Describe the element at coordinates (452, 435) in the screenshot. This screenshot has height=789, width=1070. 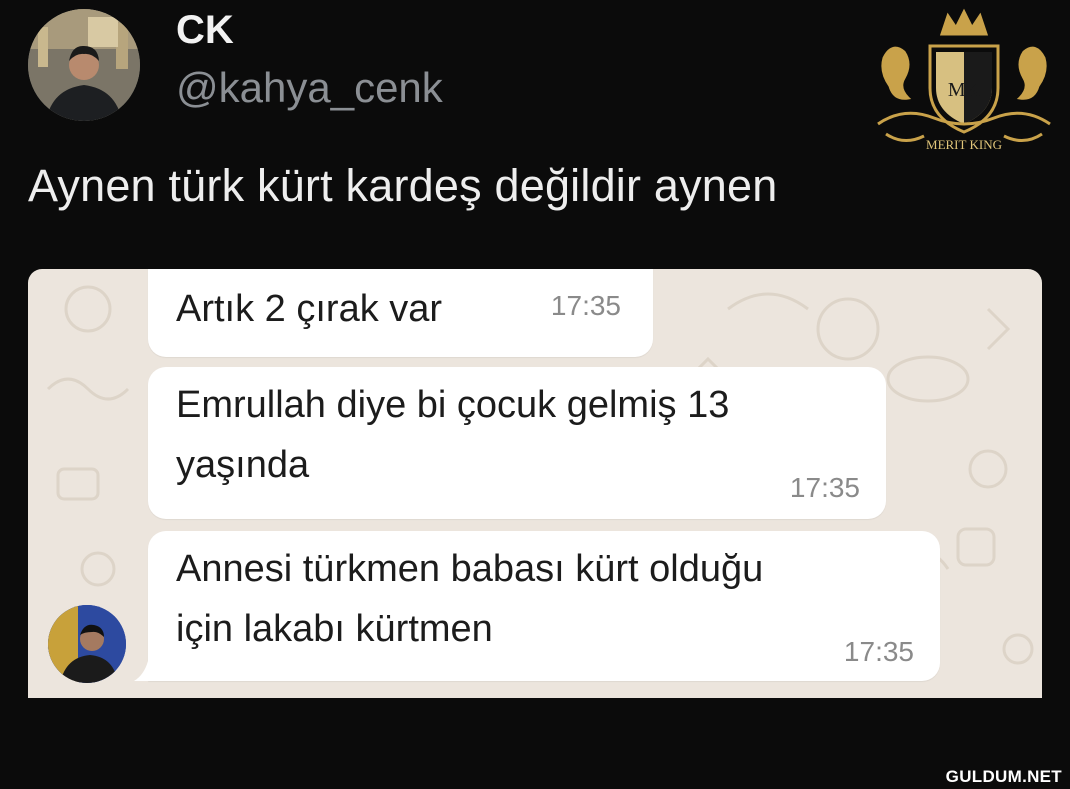
I see `message-text: Emrullah diye bi çocuk gelmiş 13 yaşında` at that location.